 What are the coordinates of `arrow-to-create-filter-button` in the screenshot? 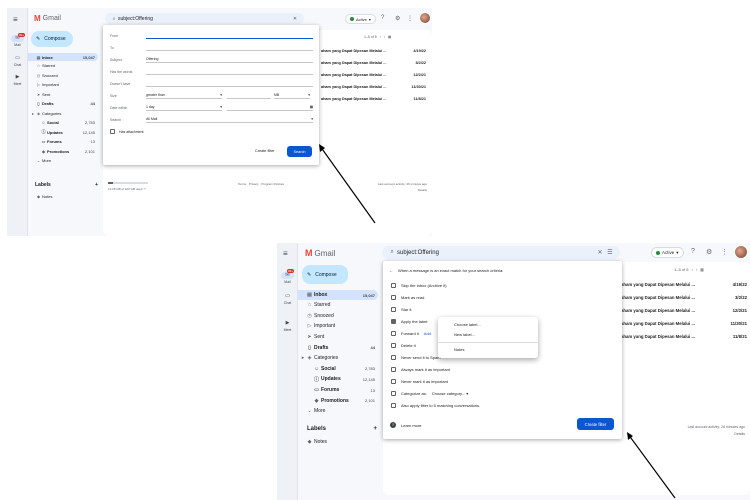 It's located at (651, 465).